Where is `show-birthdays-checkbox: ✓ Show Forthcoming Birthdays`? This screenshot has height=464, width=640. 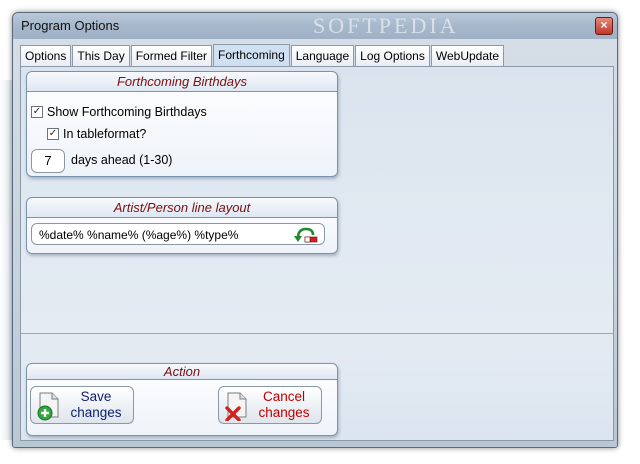
show-birthdays-checkbox: ✓ Show Forthcoming Birthdays is located at coordinates (119, 112).